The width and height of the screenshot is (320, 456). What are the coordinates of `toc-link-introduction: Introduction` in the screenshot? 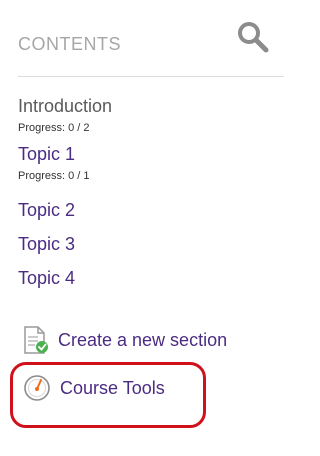 It's located at (65, 106).